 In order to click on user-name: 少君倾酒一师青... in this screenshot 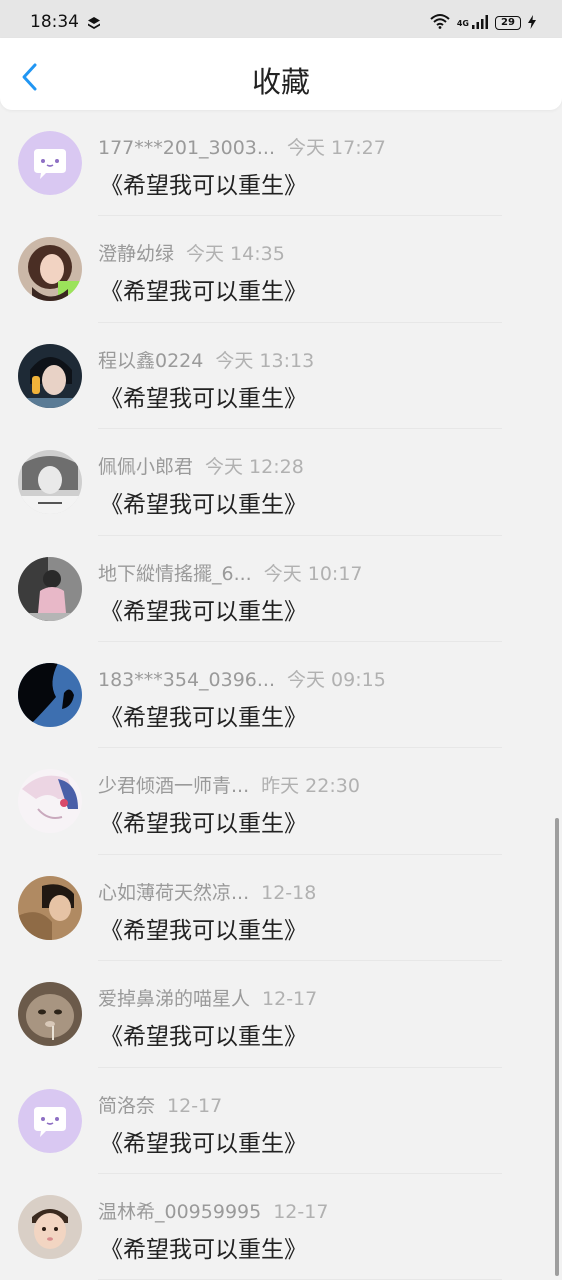, I will do `click(174, 786)`.